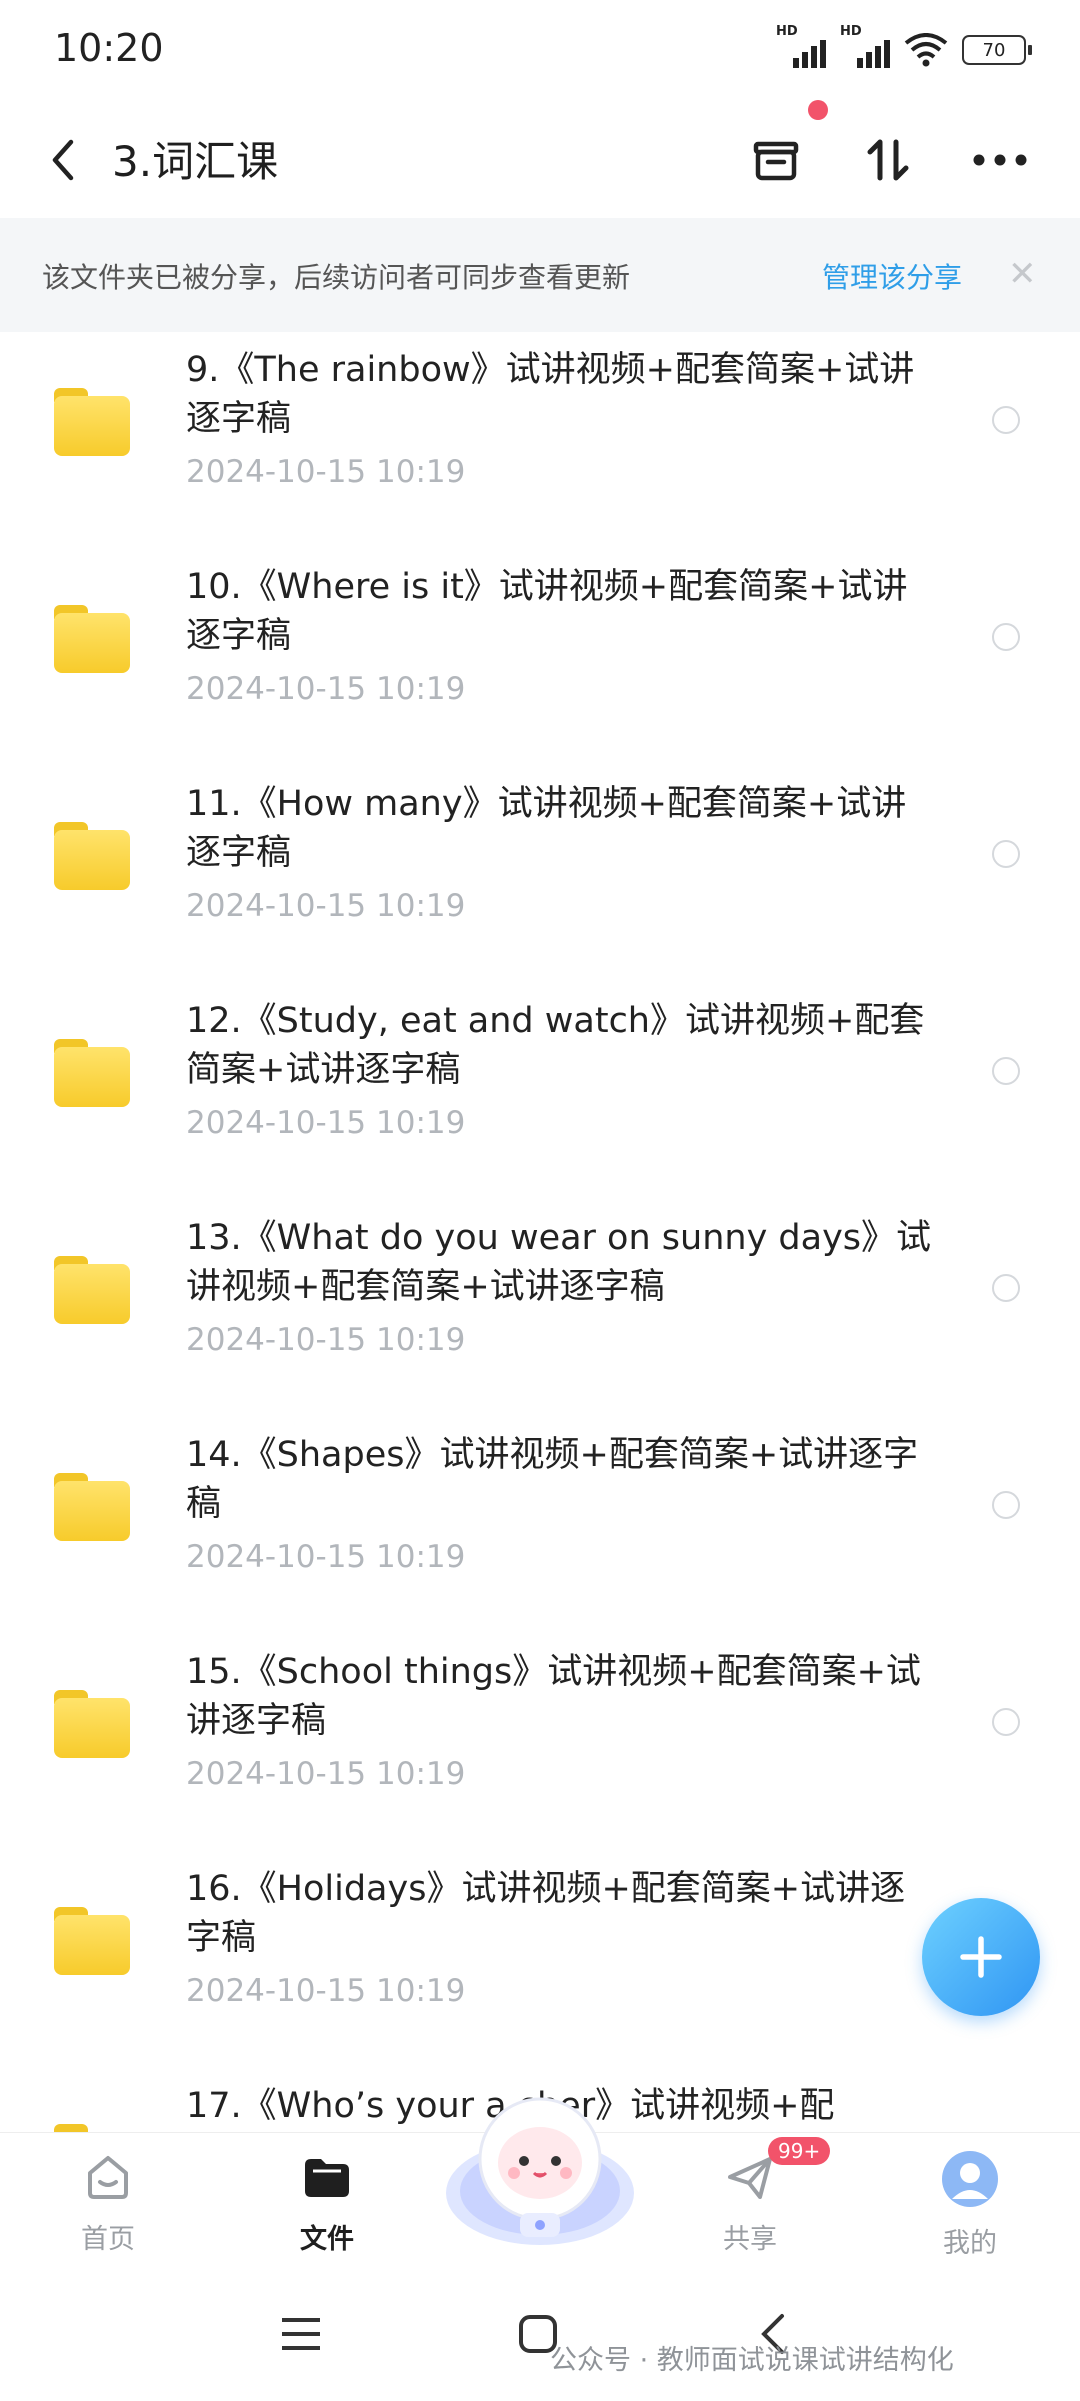 This screenshot has width=1080, height=2401. Describe the element at coordinates (540, 2171) in the screenshot. I see `astronaut-mascot-icon` at that location.